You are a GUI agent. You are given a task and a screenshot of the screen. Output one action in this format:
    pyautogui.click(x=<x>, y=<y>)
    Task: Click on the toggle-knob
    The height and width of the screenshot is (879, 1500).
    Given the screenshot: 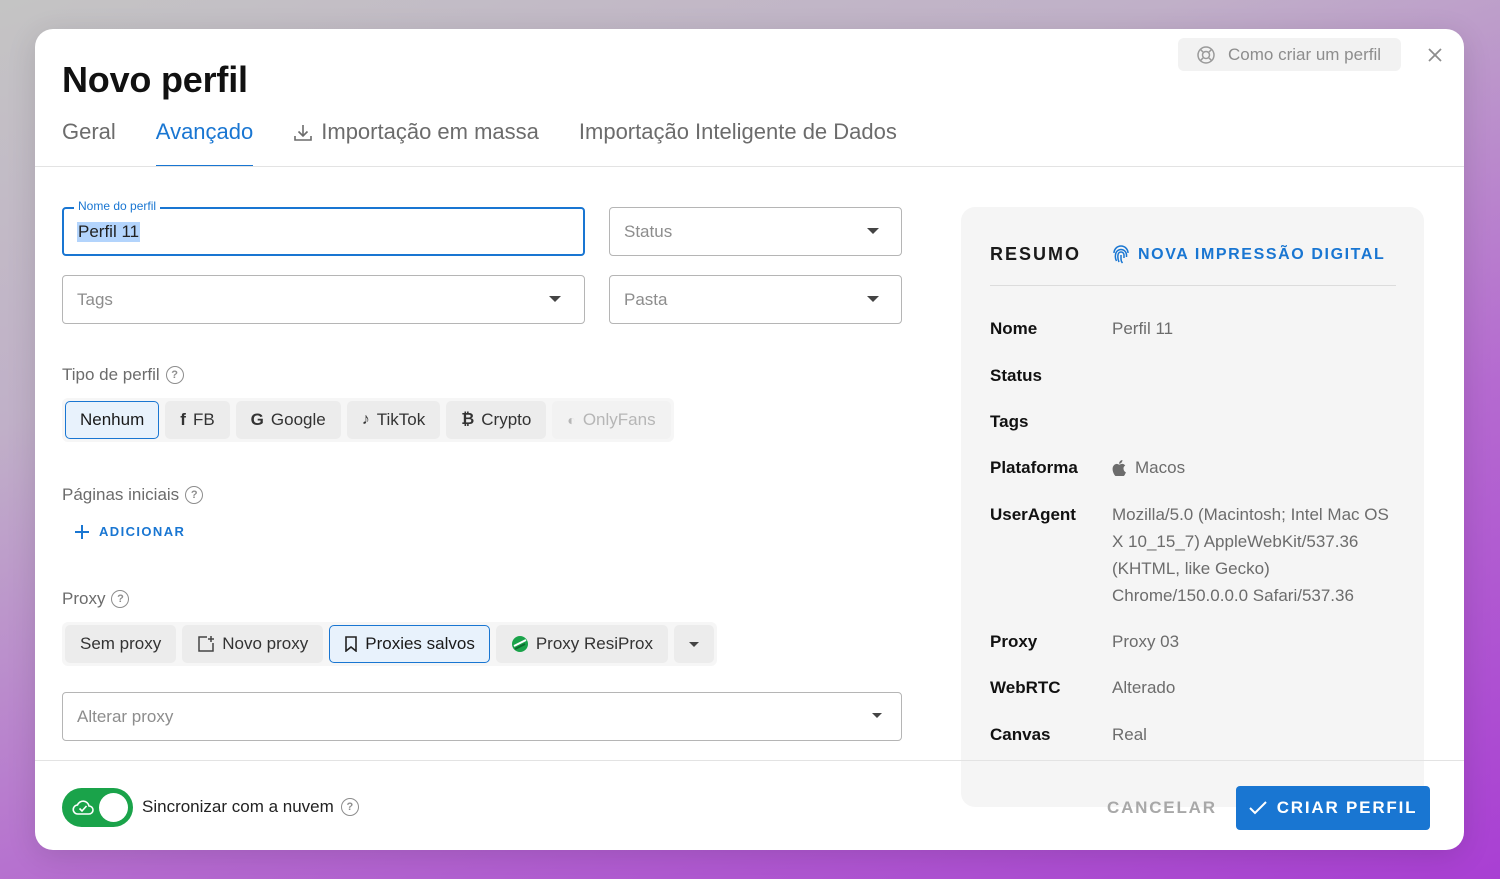 What is the action you would take?
    pyautogui.click(x=113, y=807)
    